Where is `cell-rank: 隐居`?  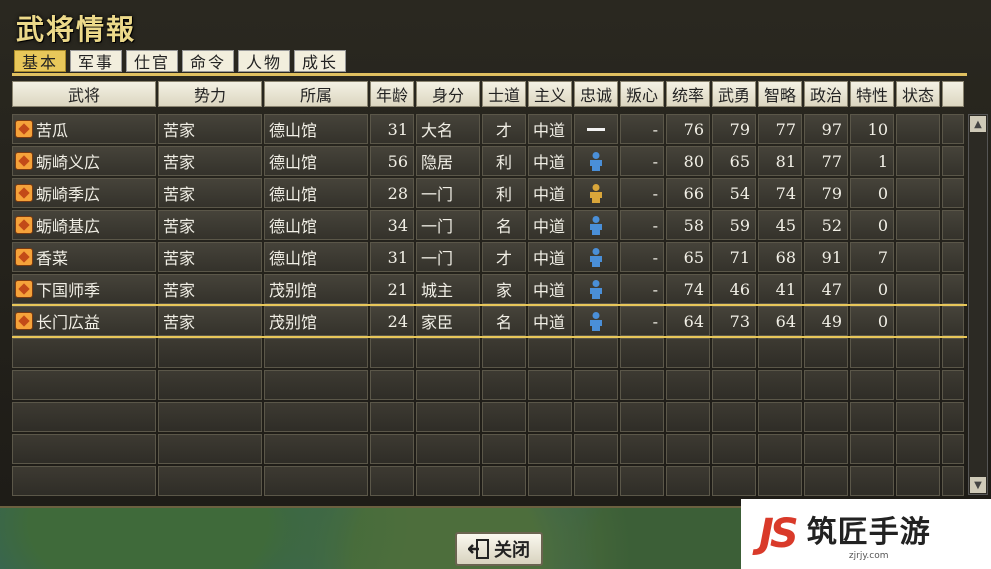 cell-rank: 隐居 is located at coordinates (448, 161).